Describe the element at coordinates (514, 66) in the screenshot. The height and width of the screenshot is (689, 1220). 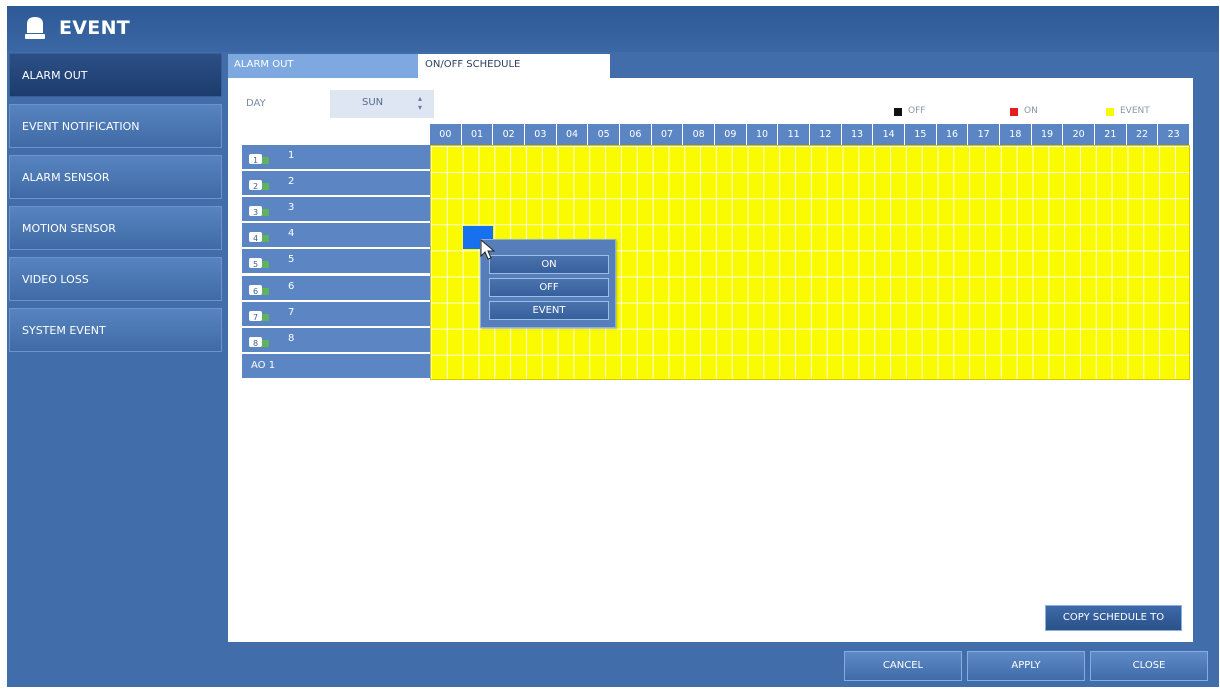
I see `tab-on-off-schedule: ON/OFF SCHEDULE` at that location.